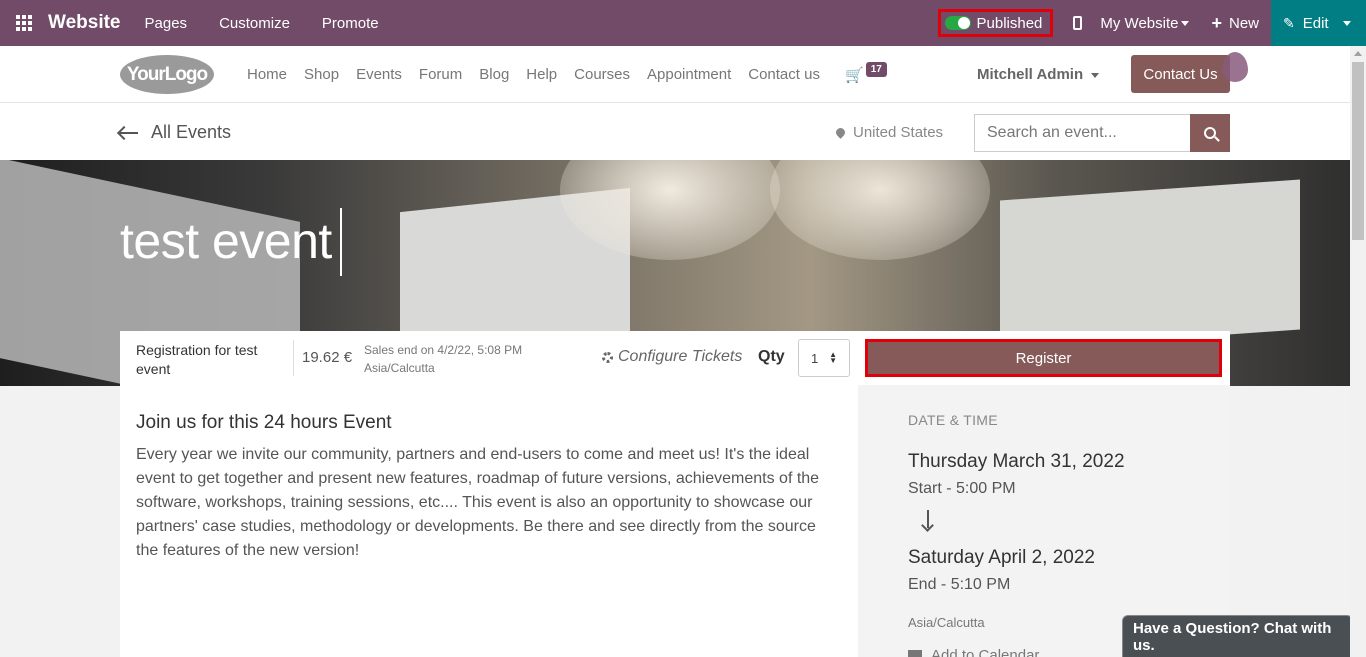 This screenshot has width=1366, height=657. Describe the element at coordinates (1082, 133) in the screenshot. I see `search-input` at that location.